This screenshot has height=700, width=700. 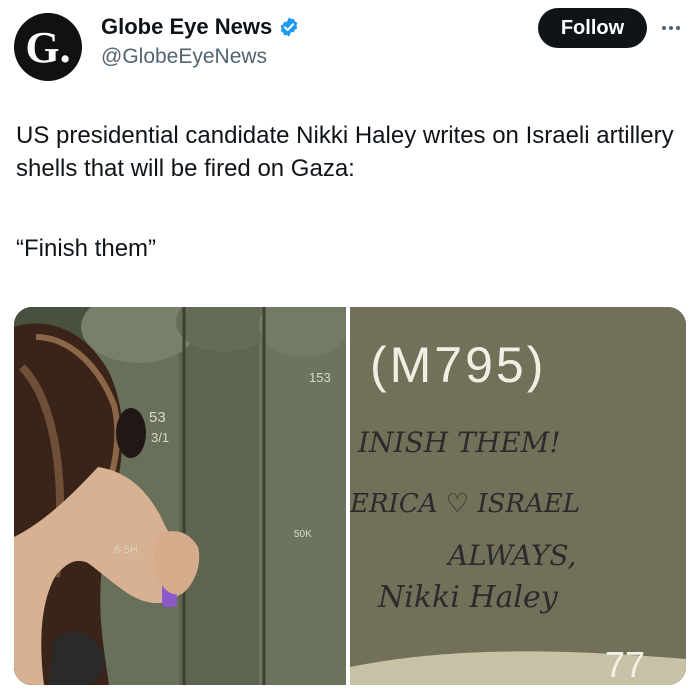 What do you see at coordinates (671, 28) in the screenshot?
I see `more-options-icon` at bounding box center [671, 28].